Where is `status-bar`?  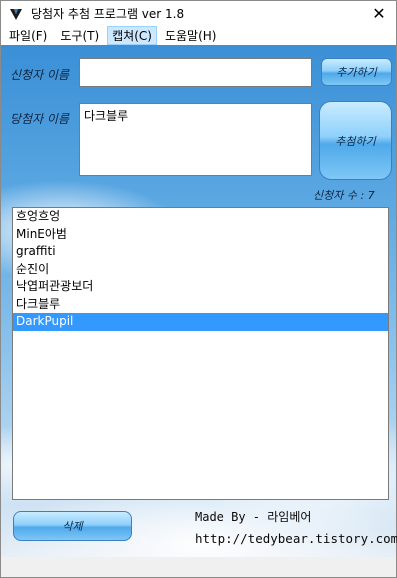
status-bar is located at coordinates (198, 567).